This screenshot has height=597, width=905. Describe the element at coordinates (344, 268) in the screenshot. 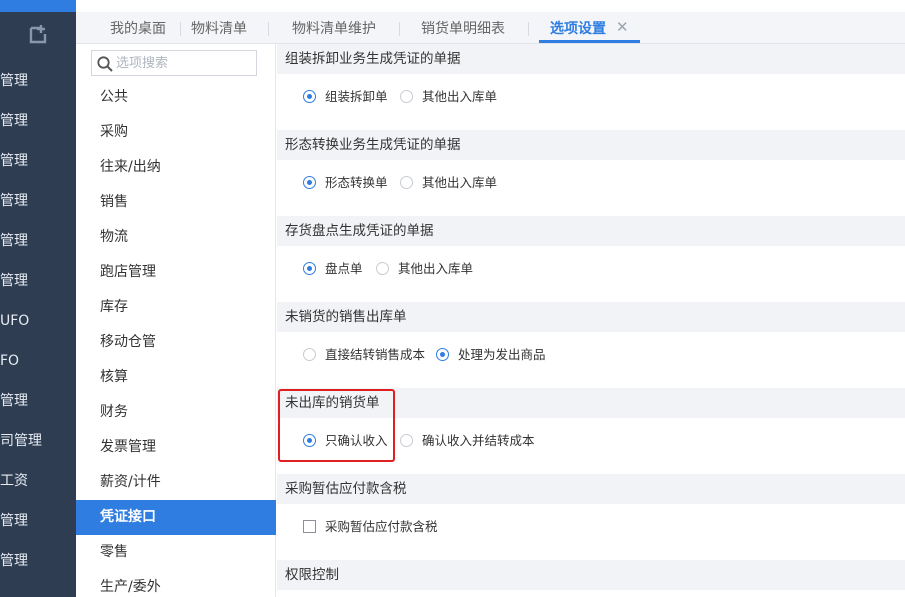

I see `radio-label: 盘点单` at that location.